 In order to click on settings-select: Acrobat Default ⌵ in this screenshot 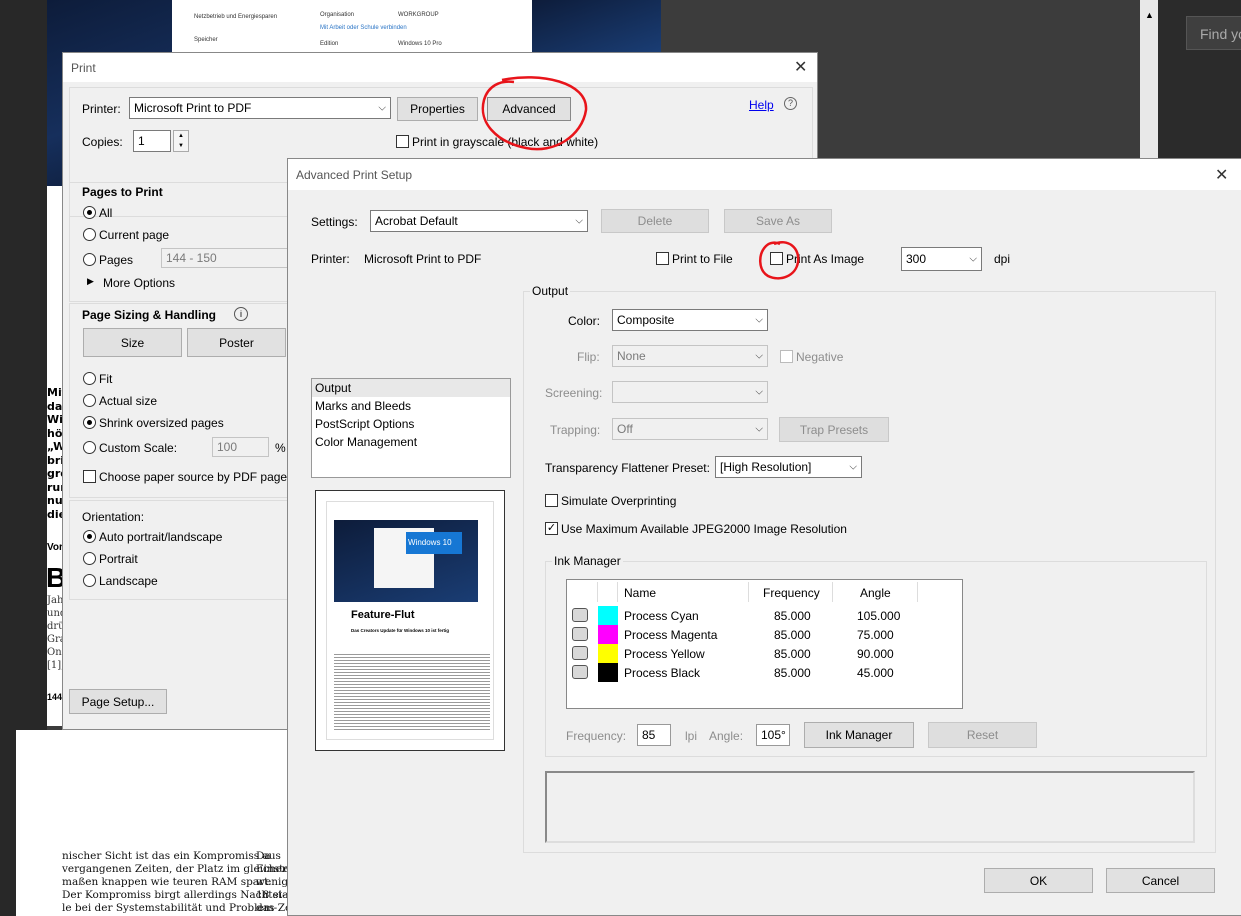, I will do `click(479, 221)`.